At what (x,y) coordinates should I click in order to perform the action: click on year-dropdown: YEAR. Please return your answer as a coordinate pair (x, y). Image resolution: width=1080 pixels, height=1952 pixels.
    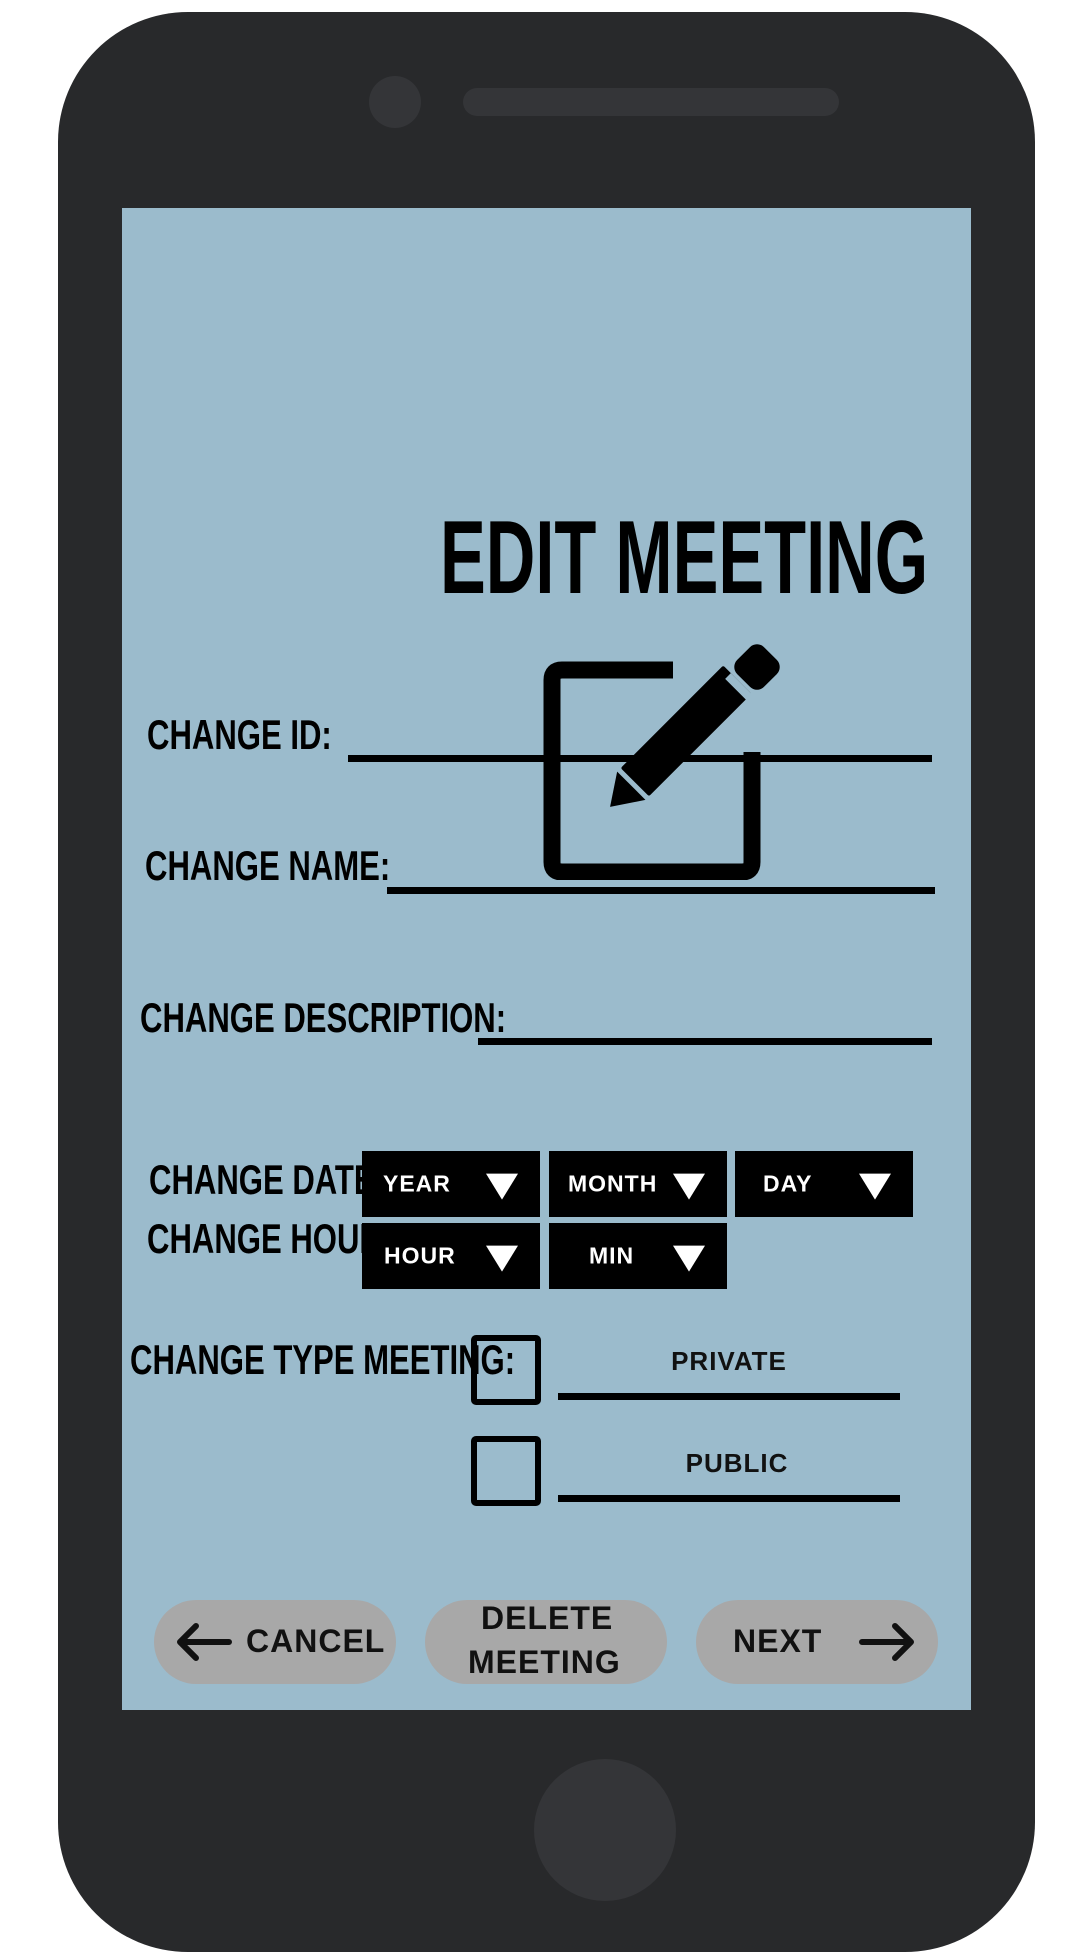
    Looking at the image, I should click on (451, 1184).